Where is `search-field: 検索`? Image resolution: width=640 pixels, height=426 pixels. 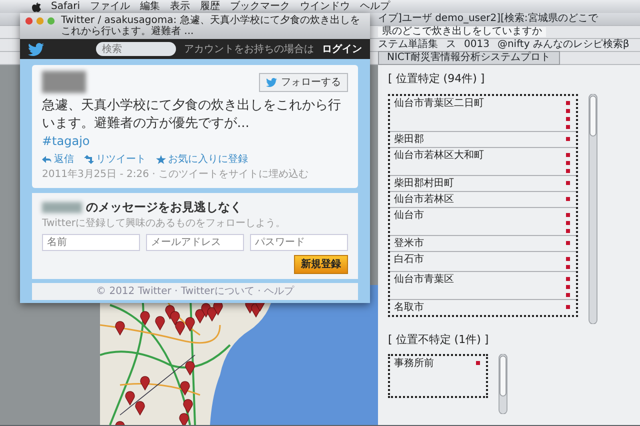 search-field: 検索 is located at coordinates (136, 49).